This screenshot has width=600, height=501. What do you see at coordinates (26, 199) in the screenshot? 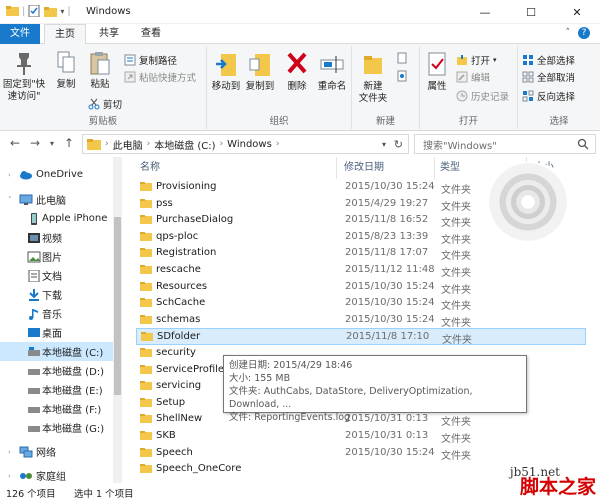
I see `computer-icon` at bounding box center [26, 199].